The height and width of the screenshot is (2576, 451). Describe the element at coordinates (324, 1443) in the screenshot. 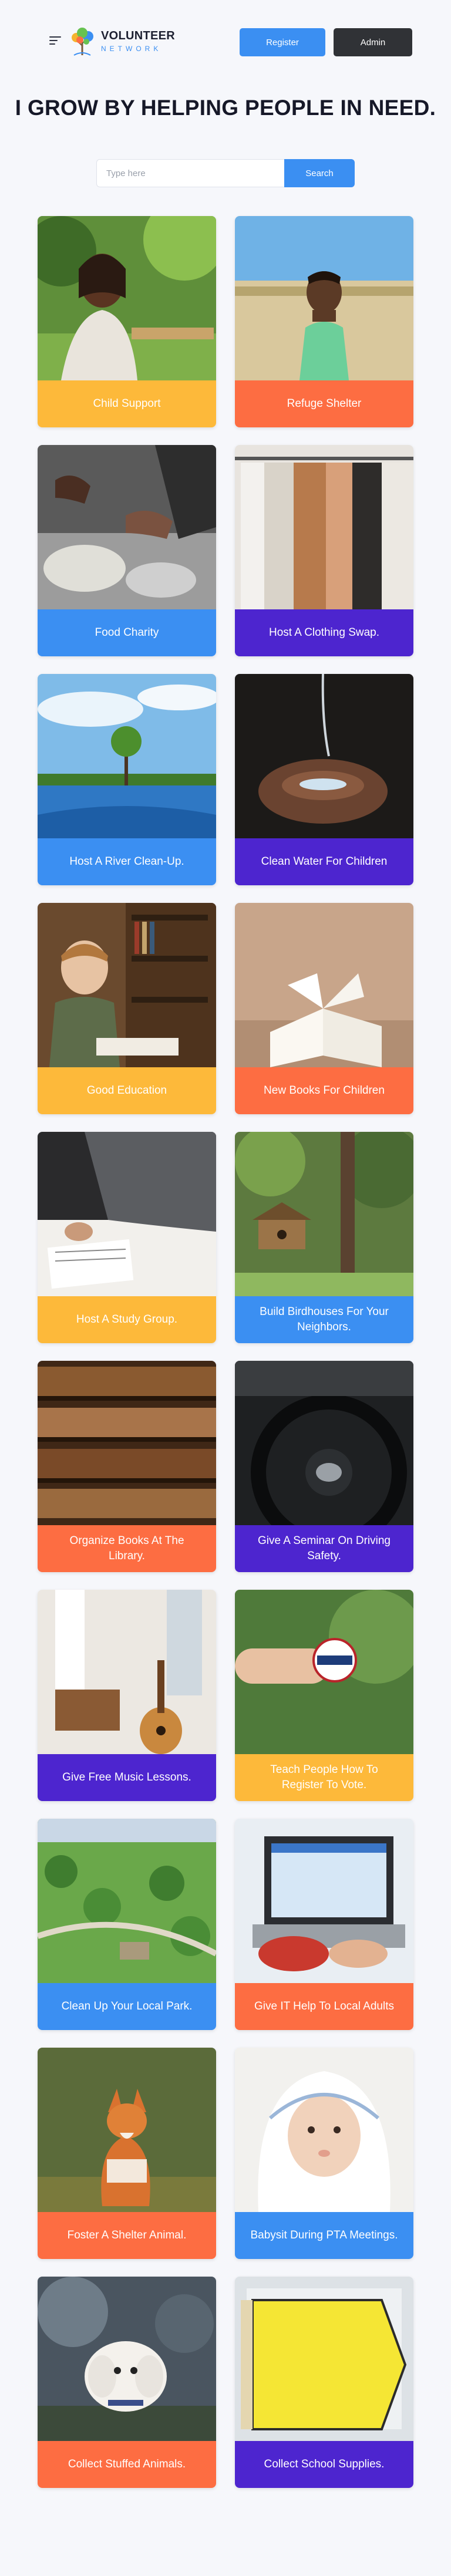

I see `steering-wheel-image` at that location.